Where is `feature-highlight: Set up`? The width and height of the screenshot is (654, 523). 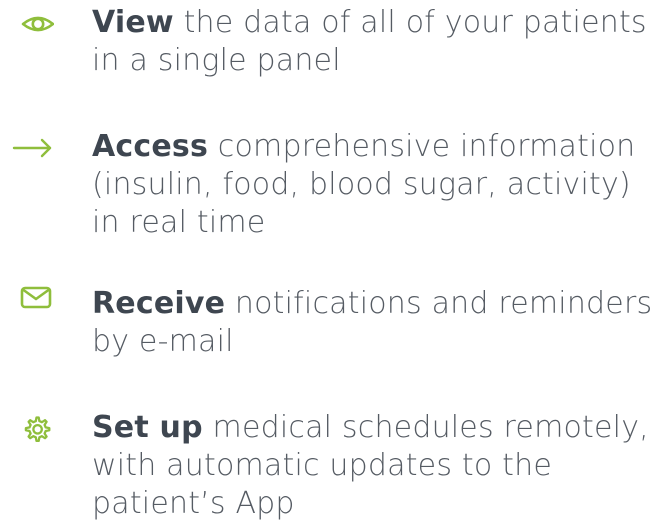
feature-highlight: Set up is located at coordinates (147, 427).